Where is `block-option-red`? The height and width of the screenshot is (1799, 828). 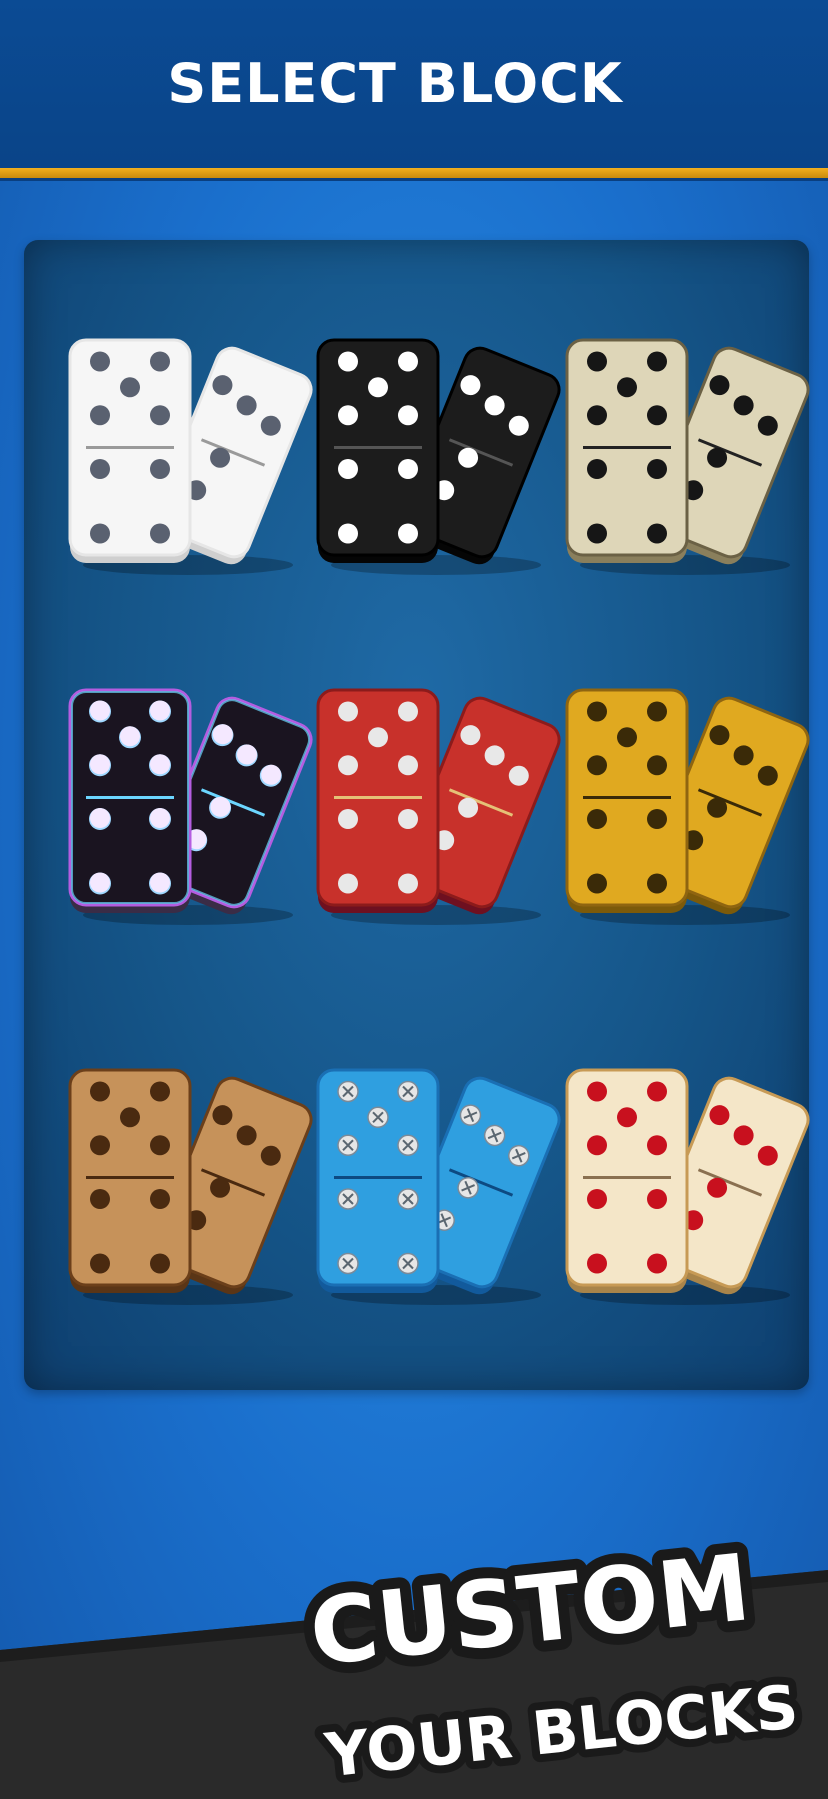
block-option-red is located at coordinates (438, 807).